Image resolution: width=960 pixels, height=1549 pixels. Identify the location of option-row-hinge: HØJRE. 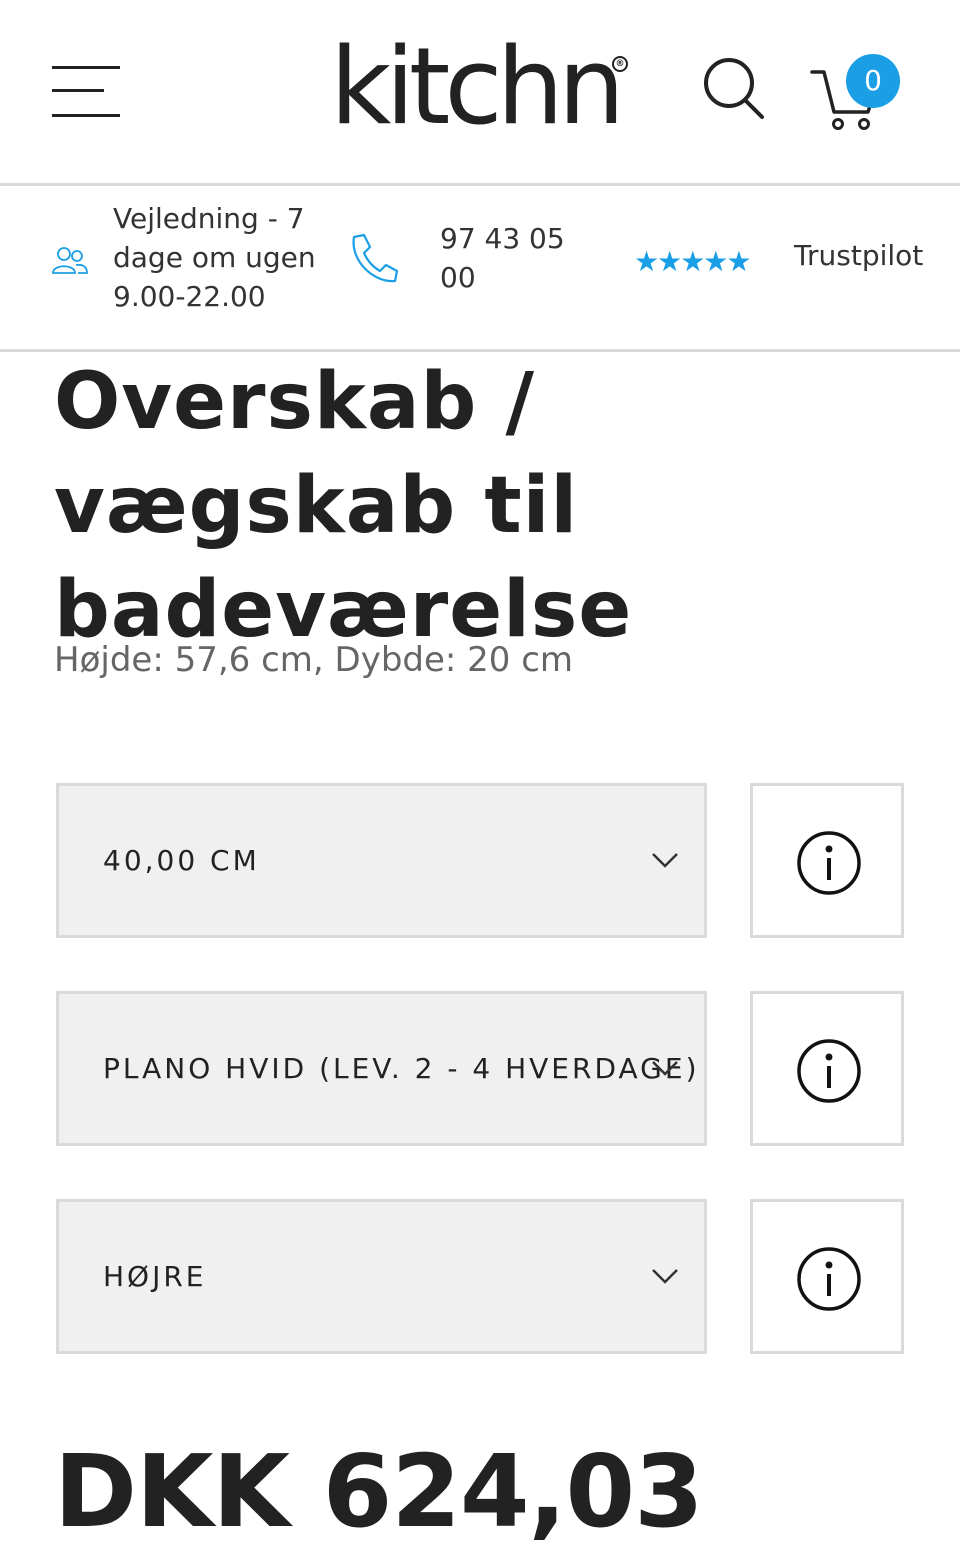
(480, 1276).